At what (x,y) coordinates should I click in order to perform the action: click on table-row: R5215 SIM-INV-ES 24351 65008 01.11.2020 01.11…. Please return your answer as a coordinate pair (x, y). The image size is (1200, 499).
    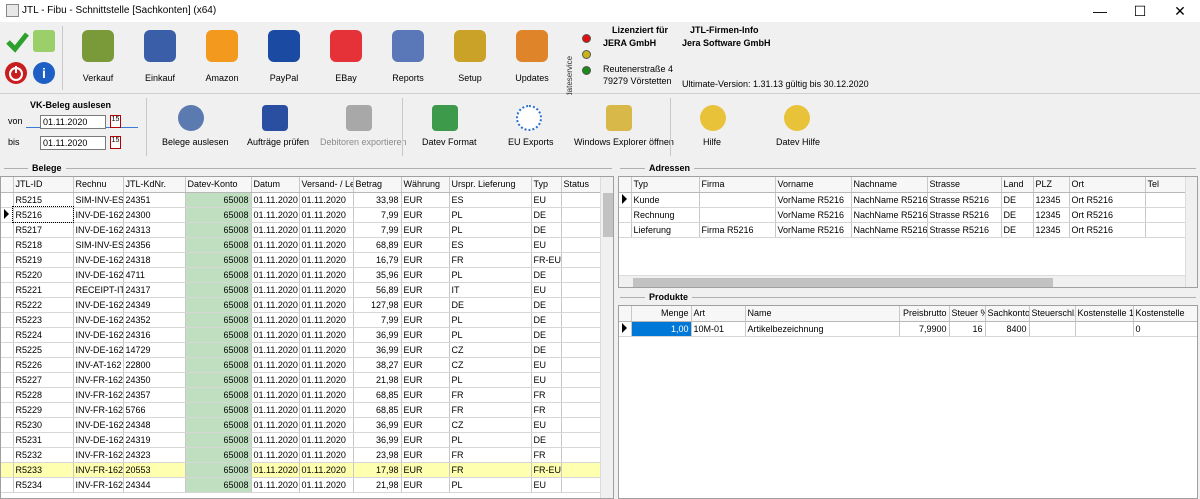
    Looking at the image, I should click on (301, 200).